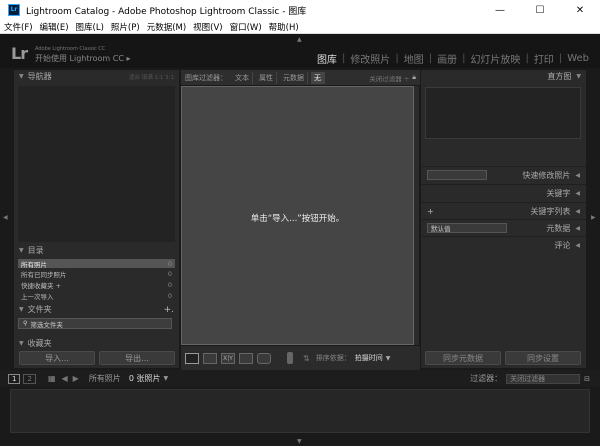 The height and width of the screenshot is (446, 600). What do you see at coordinates (266, 77) in the screenshot?
I see `filter-attribute-tab: 属性` at bounding box center [266, 77].